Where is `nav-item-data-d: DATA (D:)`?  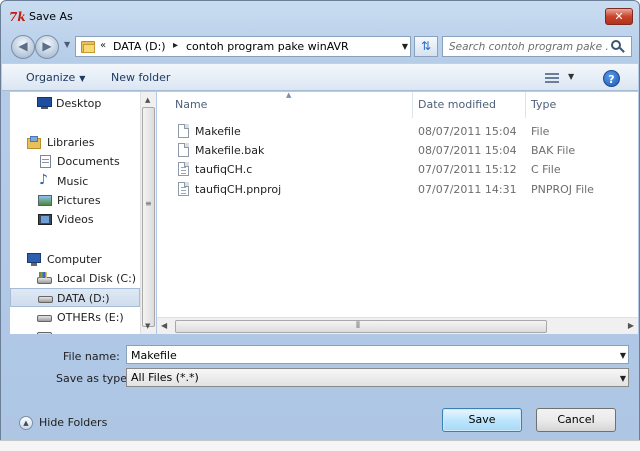
nav-item-data-d: DATA (D:) is located at coordinates (75, 297).